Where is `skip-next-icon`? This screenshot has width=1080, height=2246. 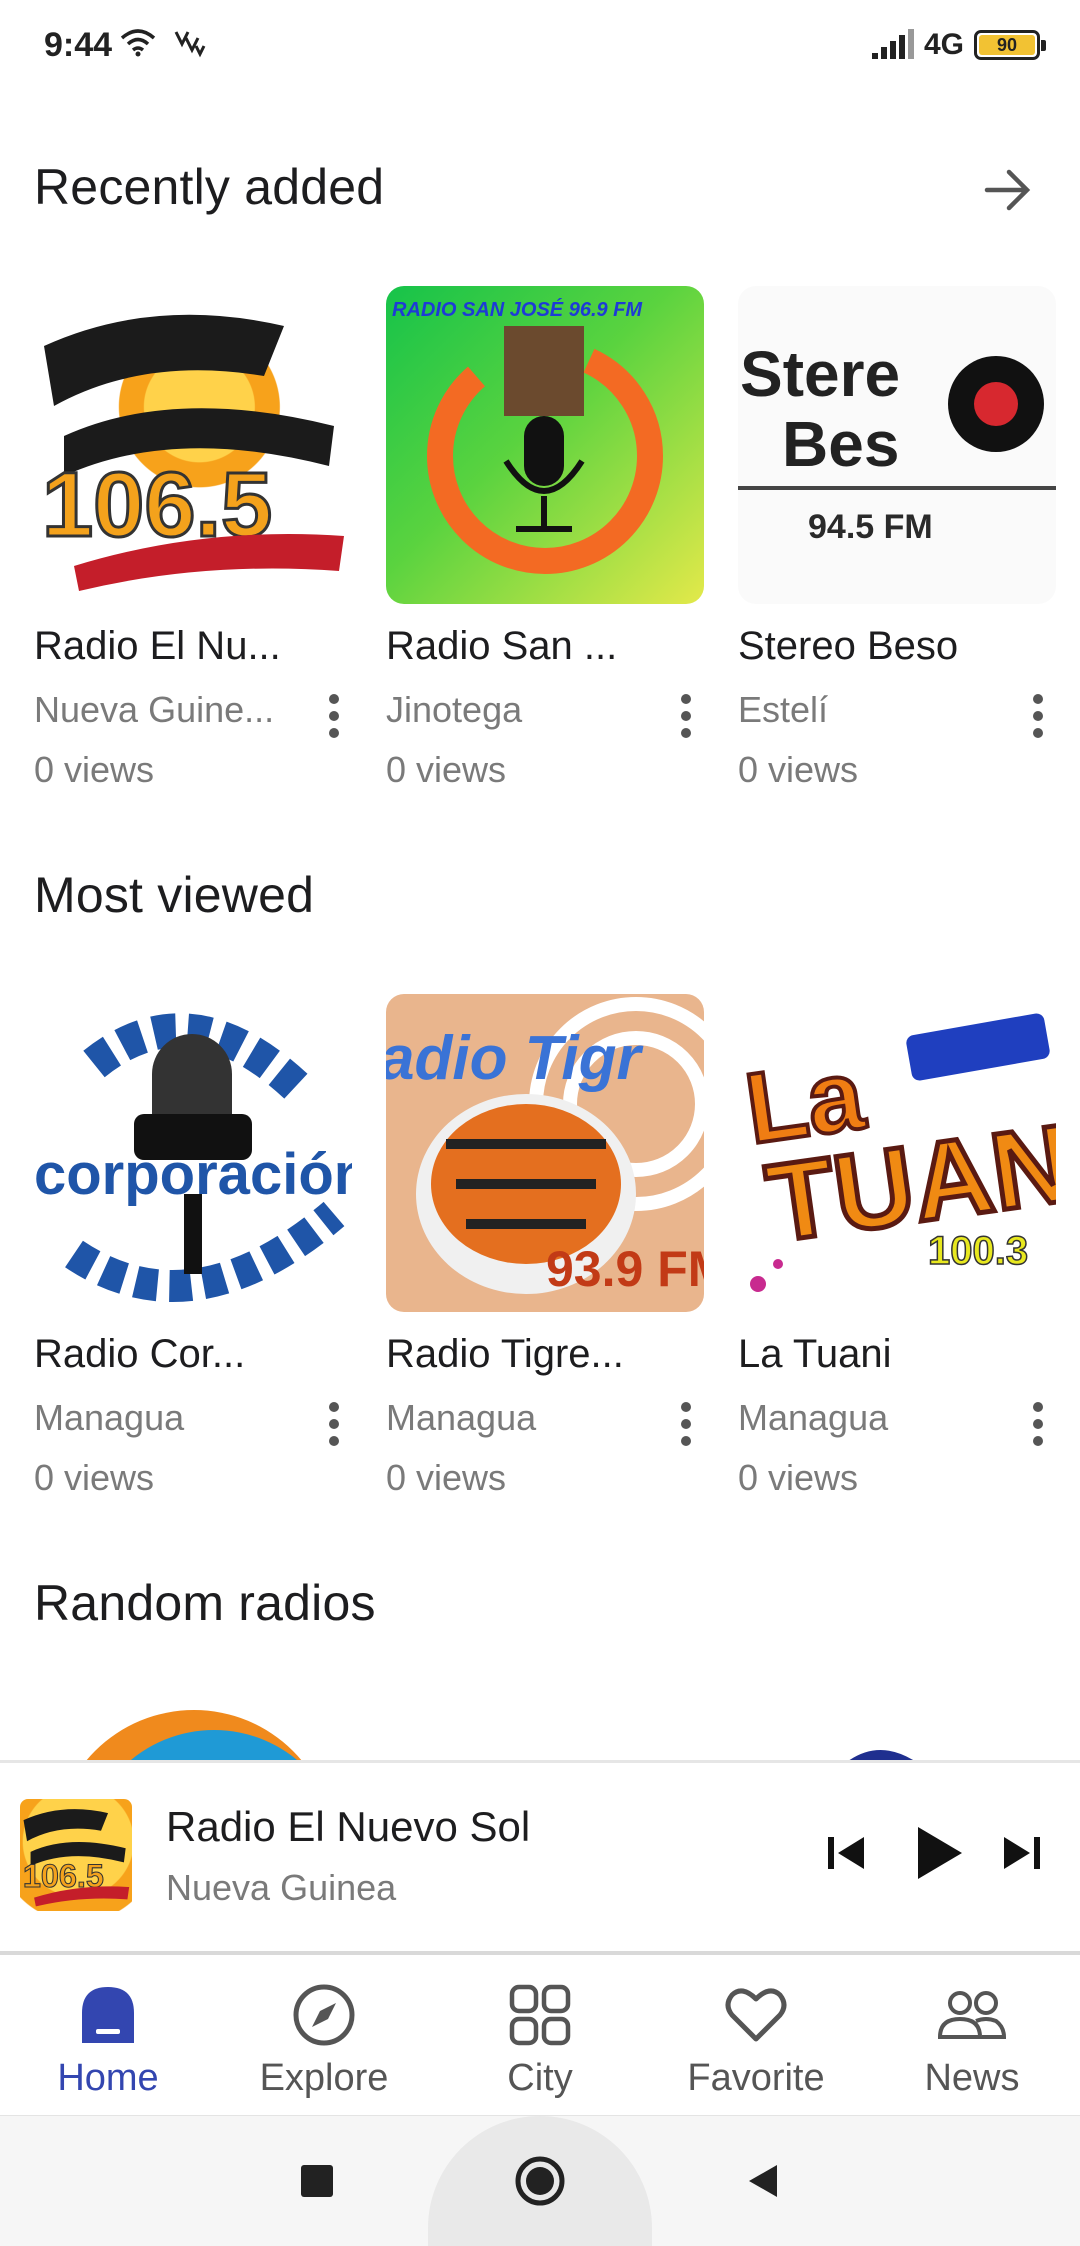 skip-next-icon is located at coordinates (1022, 1853).